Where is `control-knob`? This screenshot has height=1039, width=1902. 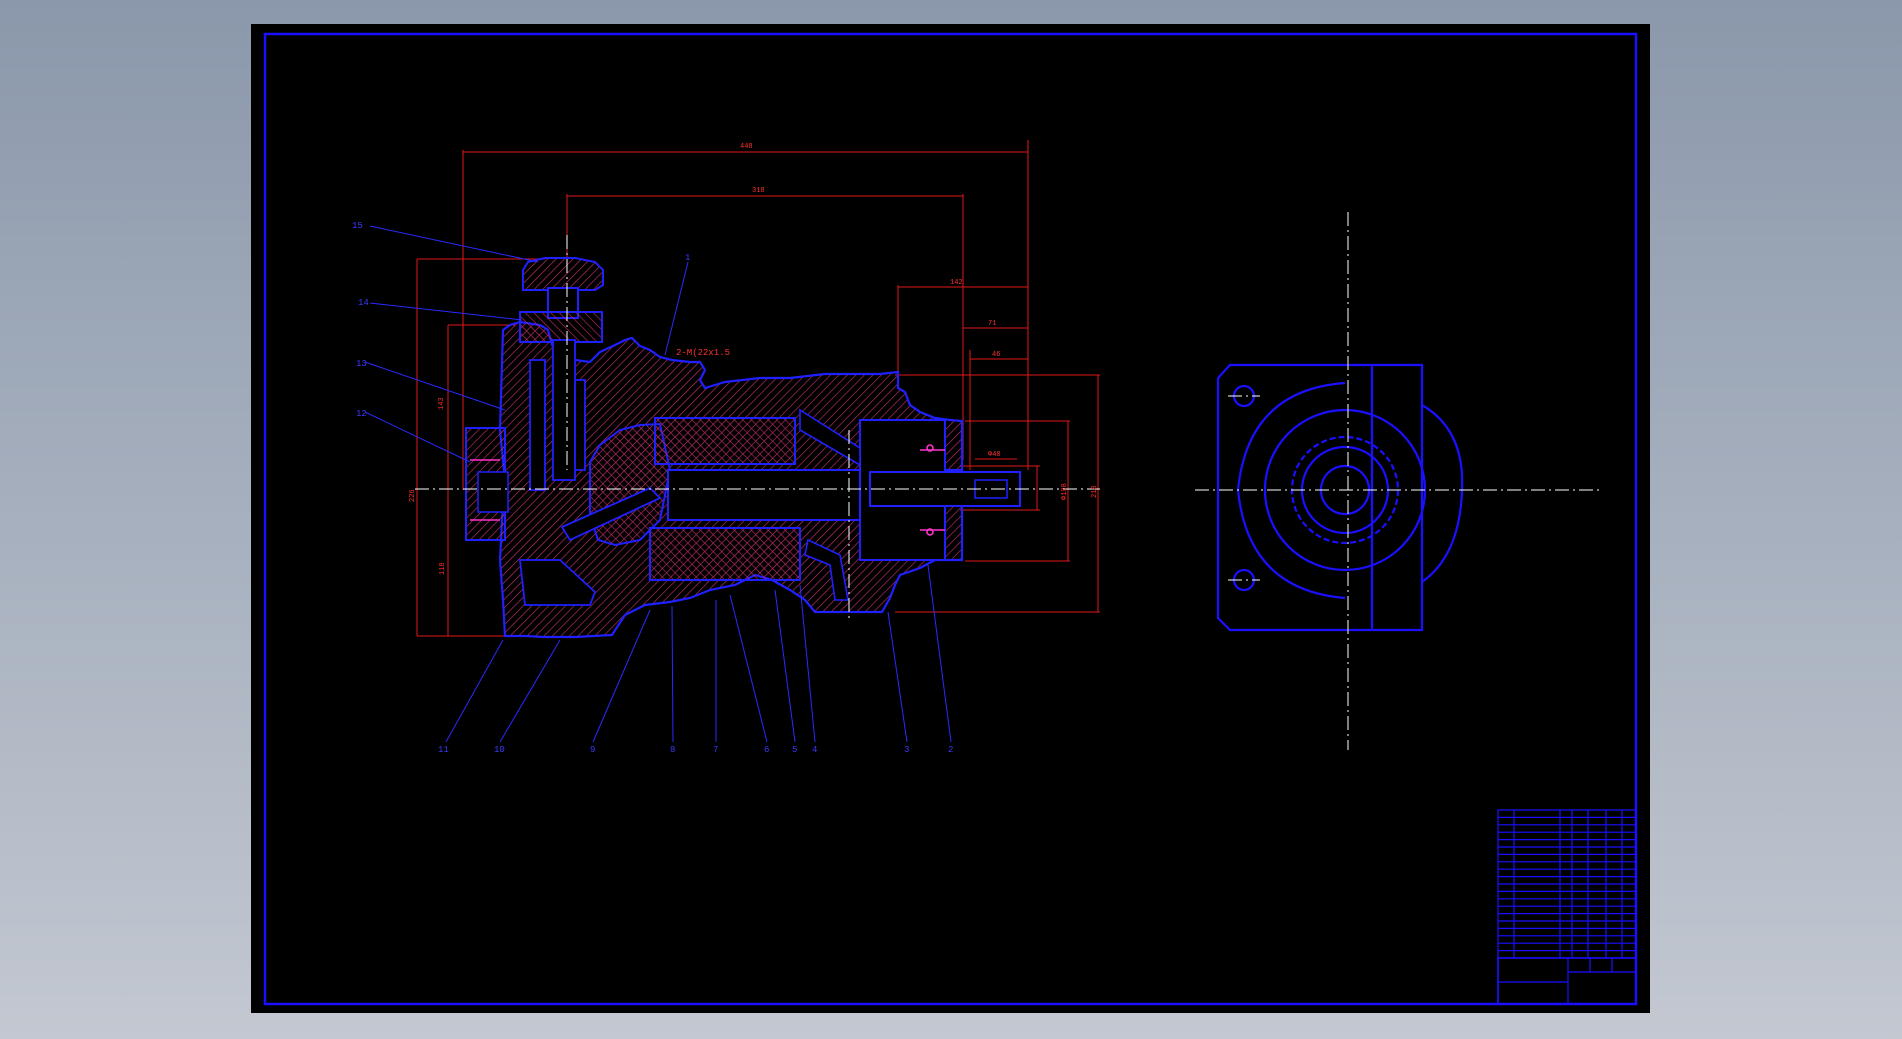 control-knob is located at coordinates (563, 274).